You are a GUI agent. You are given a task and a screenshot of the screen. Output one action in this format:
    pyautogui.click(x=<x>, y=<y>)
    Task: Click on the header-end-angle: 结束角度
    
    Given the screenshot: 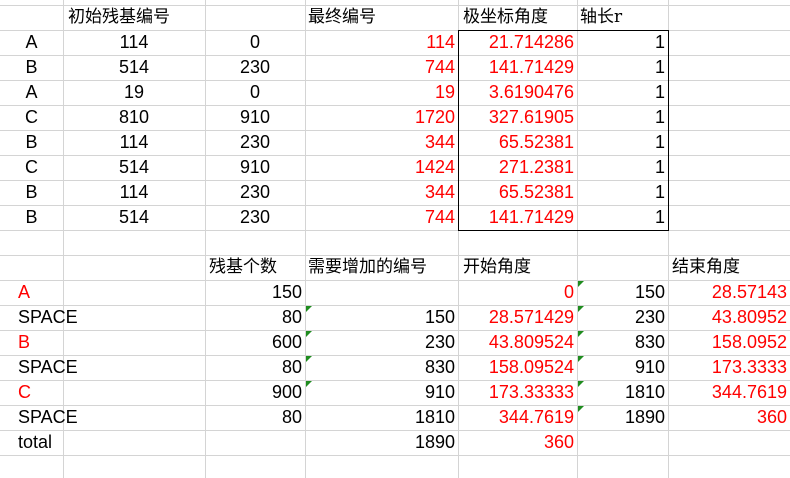 What is the action you would take?
    pyautogui.click(x=729, y=267)
    